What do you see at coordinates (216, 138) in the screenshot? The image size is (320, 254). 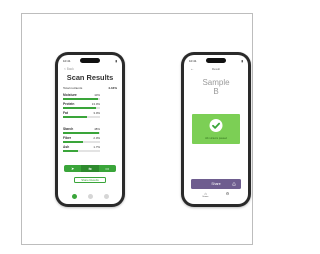 I see `result-text: All nutrients passed` at bounding box center [216, 138].